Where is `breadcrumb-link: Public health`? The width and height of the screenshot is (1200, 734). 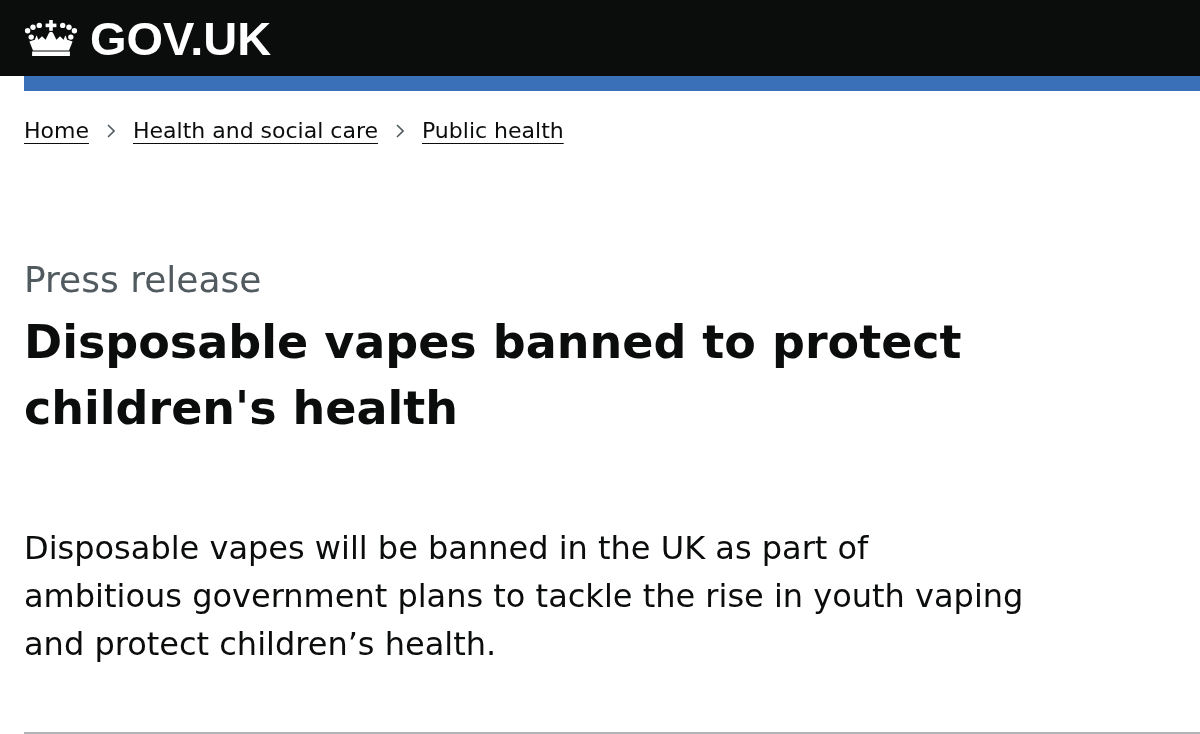 breadcrumb-link: Public health is located at coordinates (493, 131).